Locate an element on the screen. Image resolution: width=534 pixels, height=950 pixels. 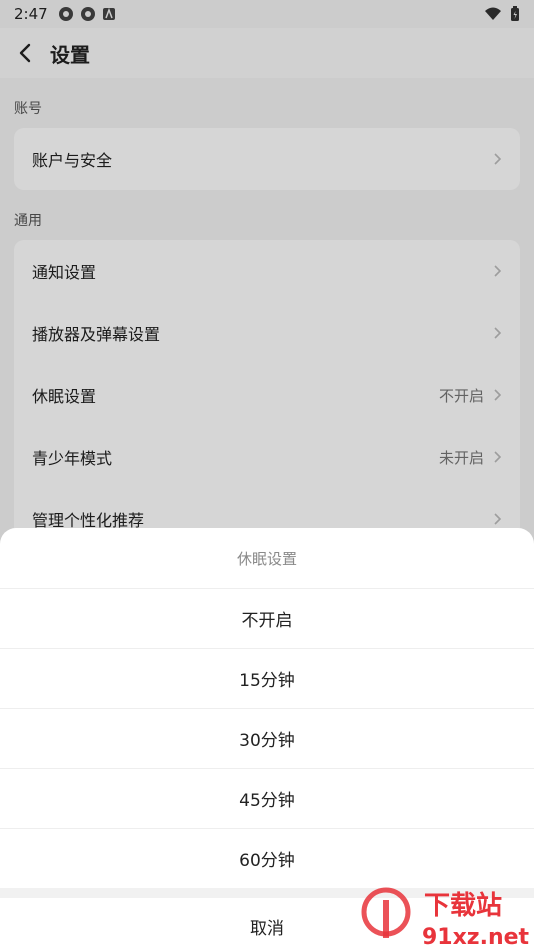
watermark: 下载站 91xz.net is located at coordinates (445, 916).